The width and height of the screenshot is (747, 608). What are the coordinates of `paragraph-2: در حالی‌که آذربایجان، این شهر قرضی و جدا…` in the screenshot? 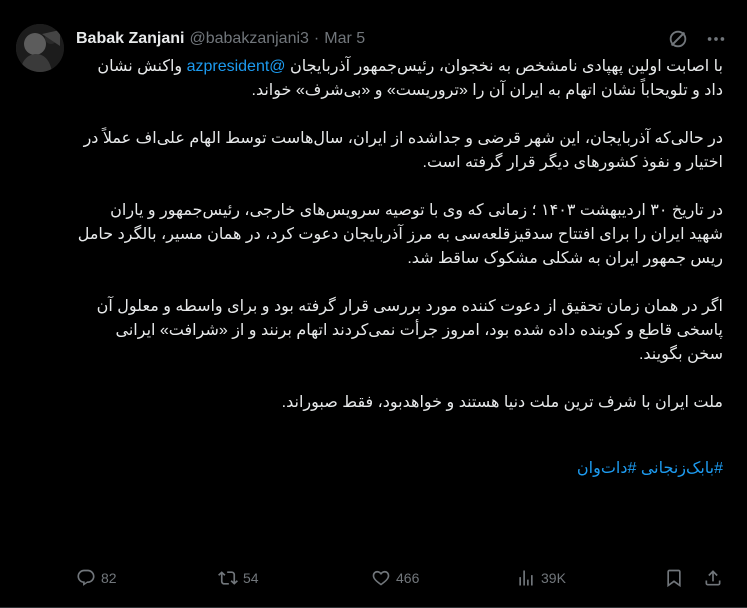 It's located at (403, 150).